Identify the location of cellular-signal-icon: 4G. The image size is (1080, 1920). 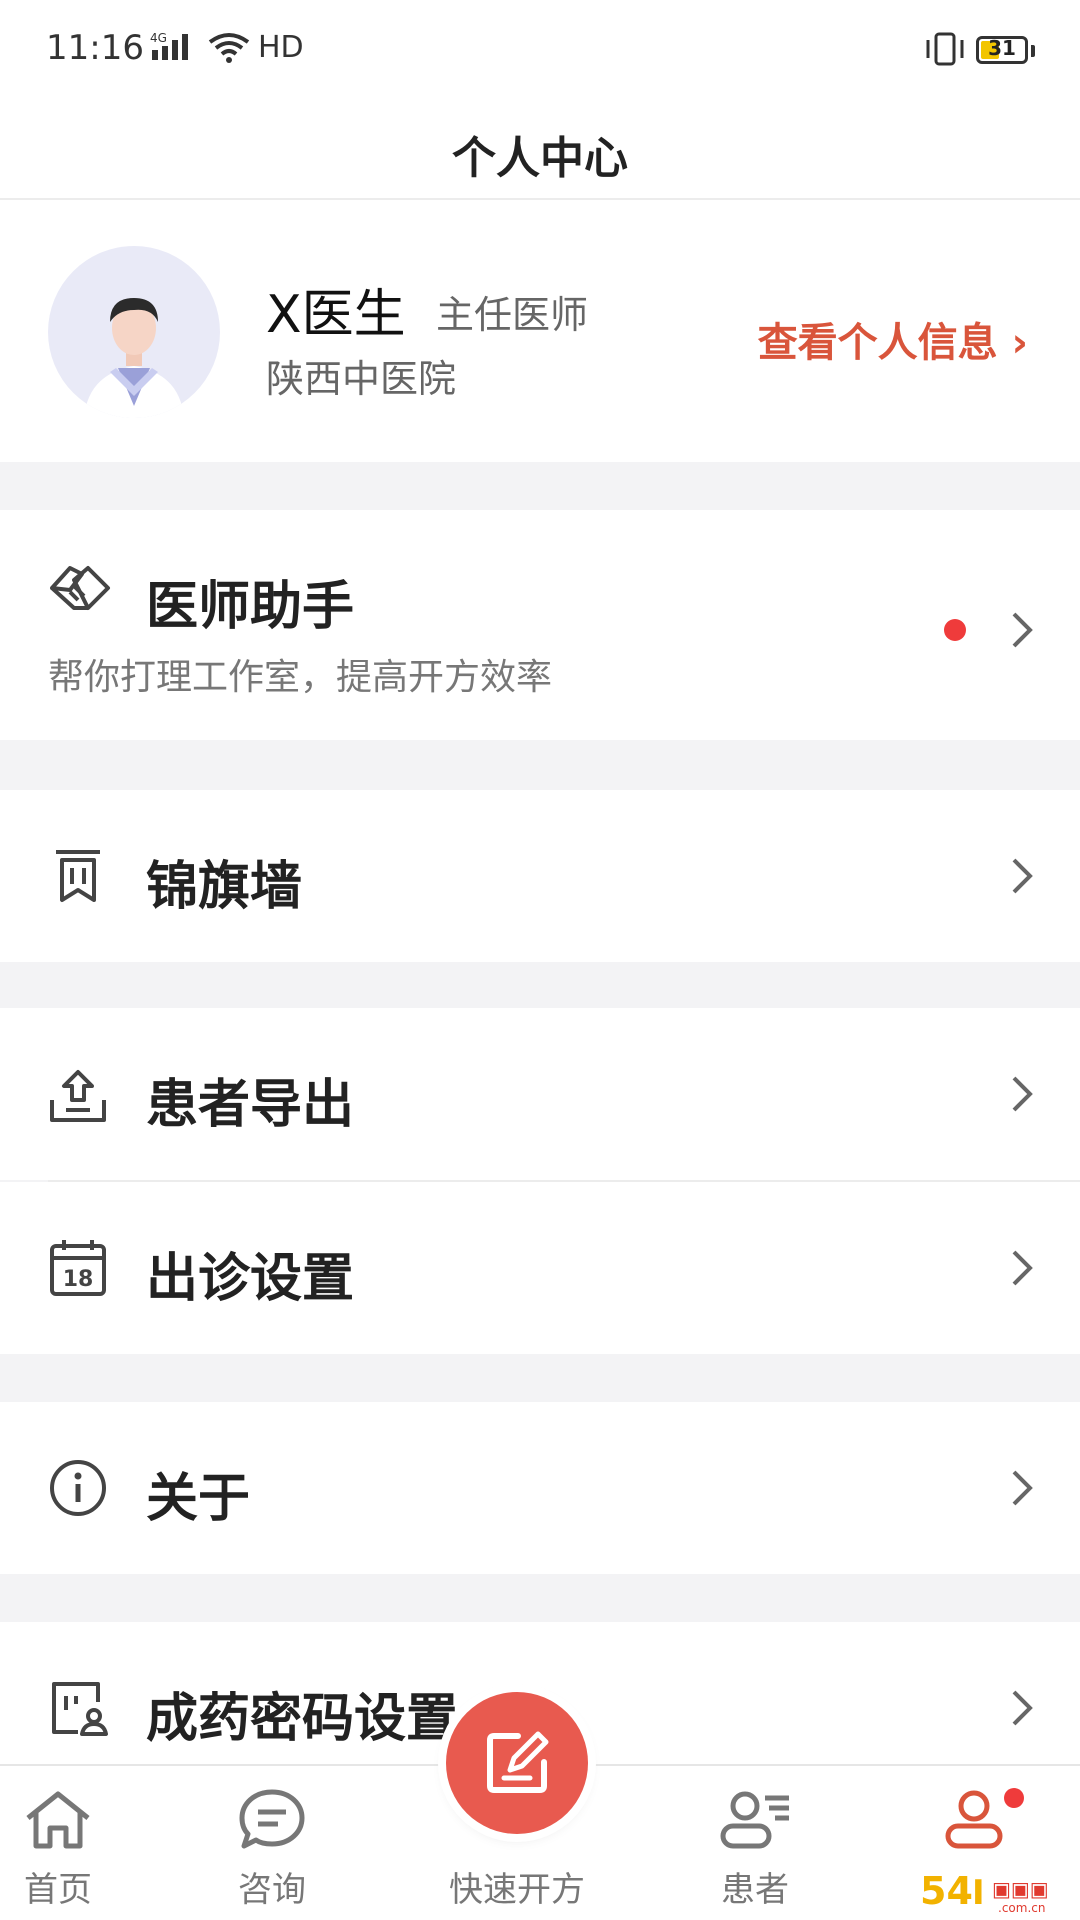
(176, 49).